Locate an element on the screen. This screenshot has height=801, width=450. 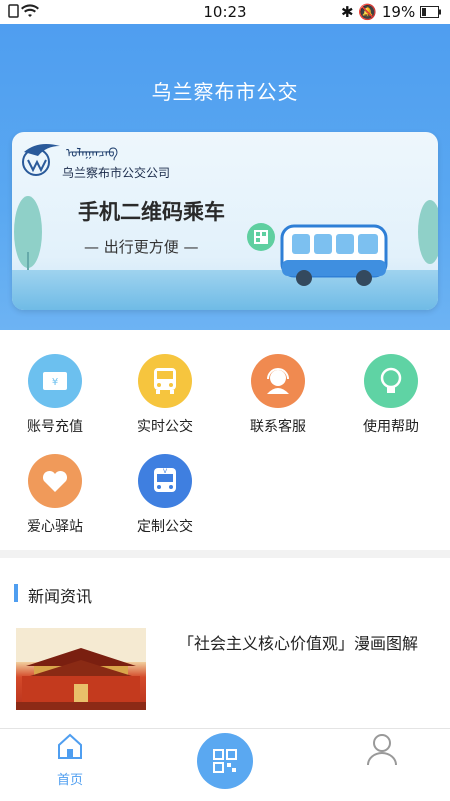
func-customer-service: 联系客服 is located at coordinates (278, 395).